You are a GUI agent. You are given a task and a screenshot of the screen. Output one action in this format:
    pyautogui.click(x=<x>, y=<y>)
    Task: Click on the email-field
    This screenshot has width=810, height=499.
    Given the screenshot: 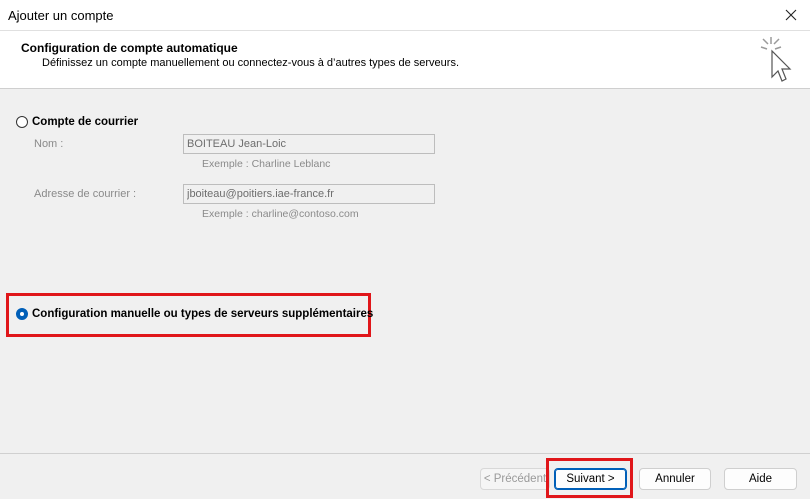 What is the action you would take?
    pyautogui.click(x=309, y=194)
    